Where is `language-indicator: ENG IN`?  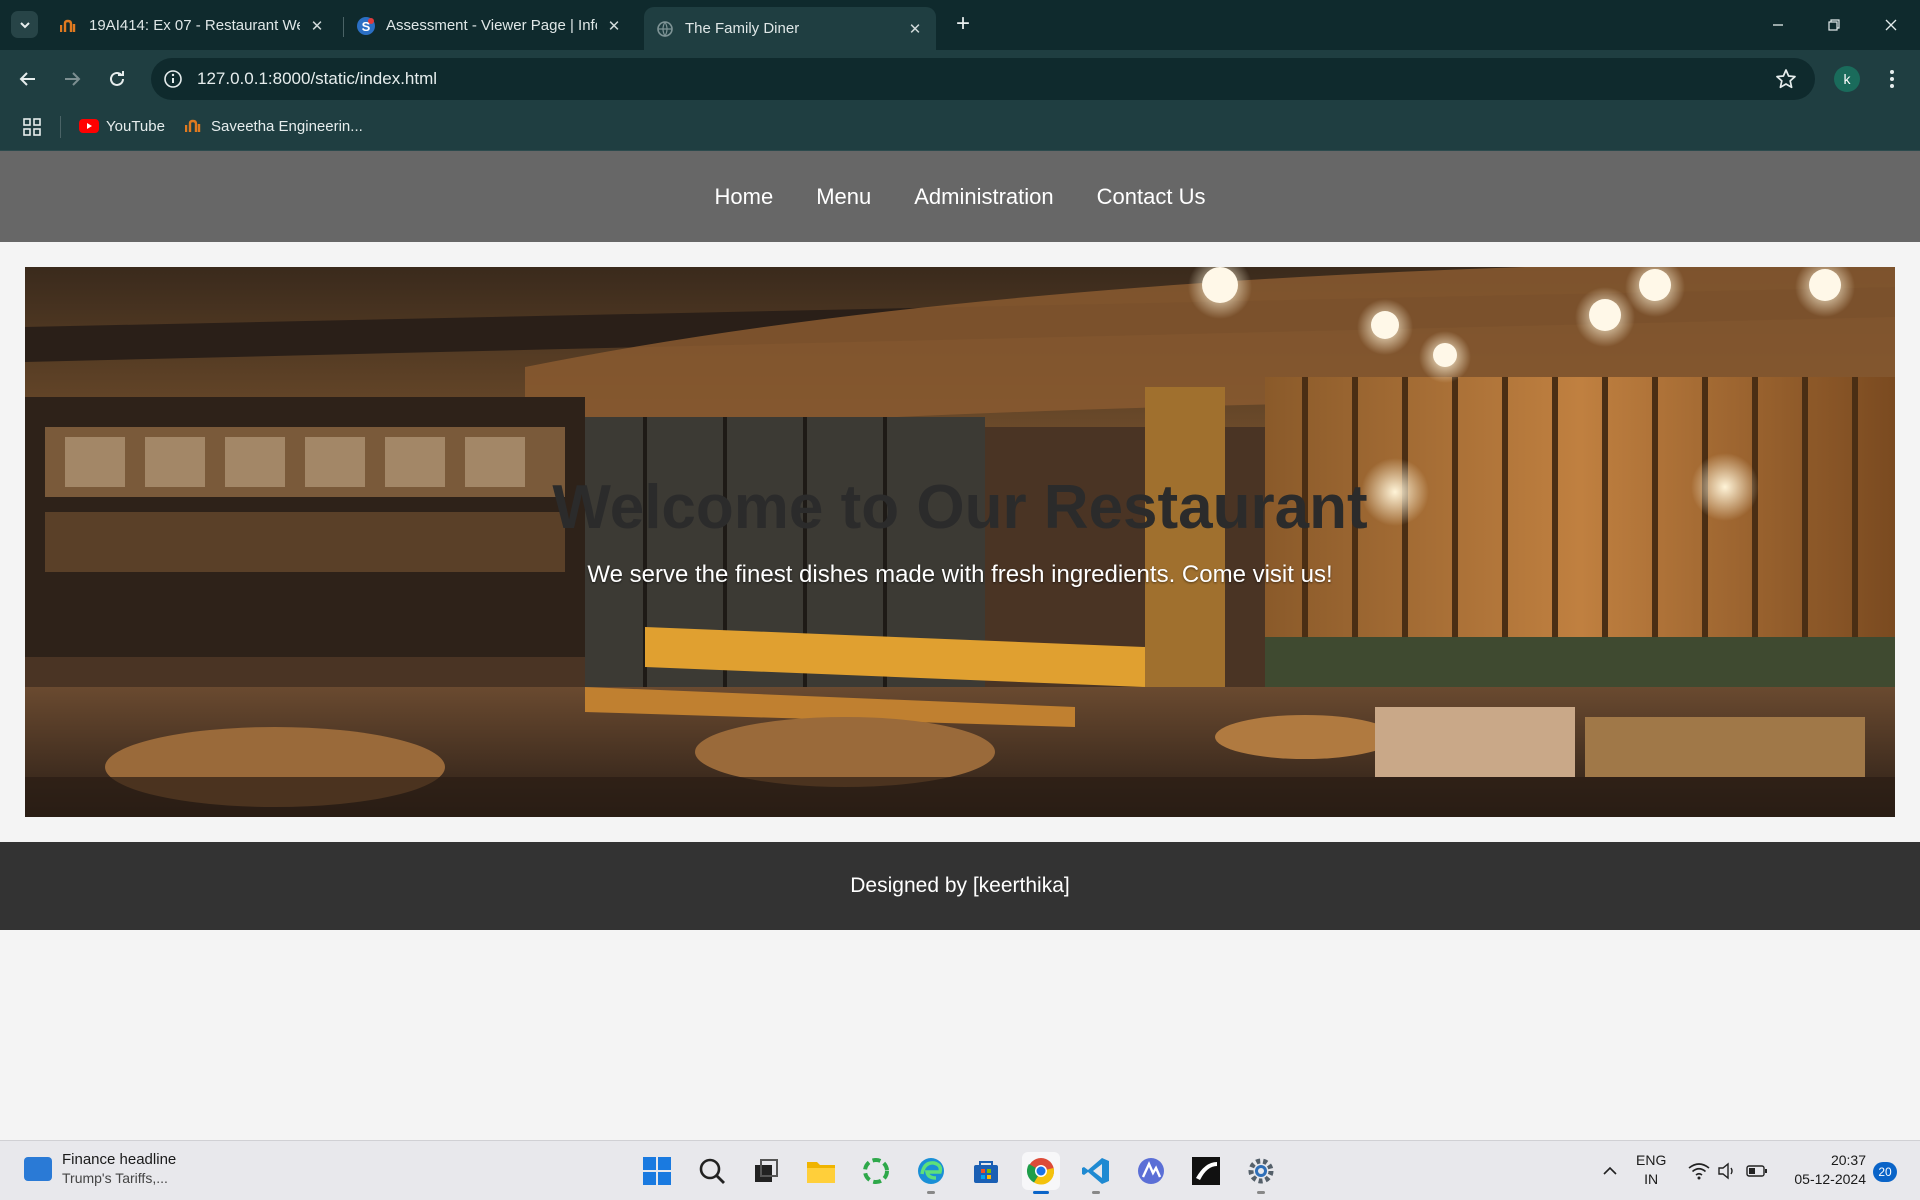 language-indicator: ENG IN is located at coordinates (1651, 1170).